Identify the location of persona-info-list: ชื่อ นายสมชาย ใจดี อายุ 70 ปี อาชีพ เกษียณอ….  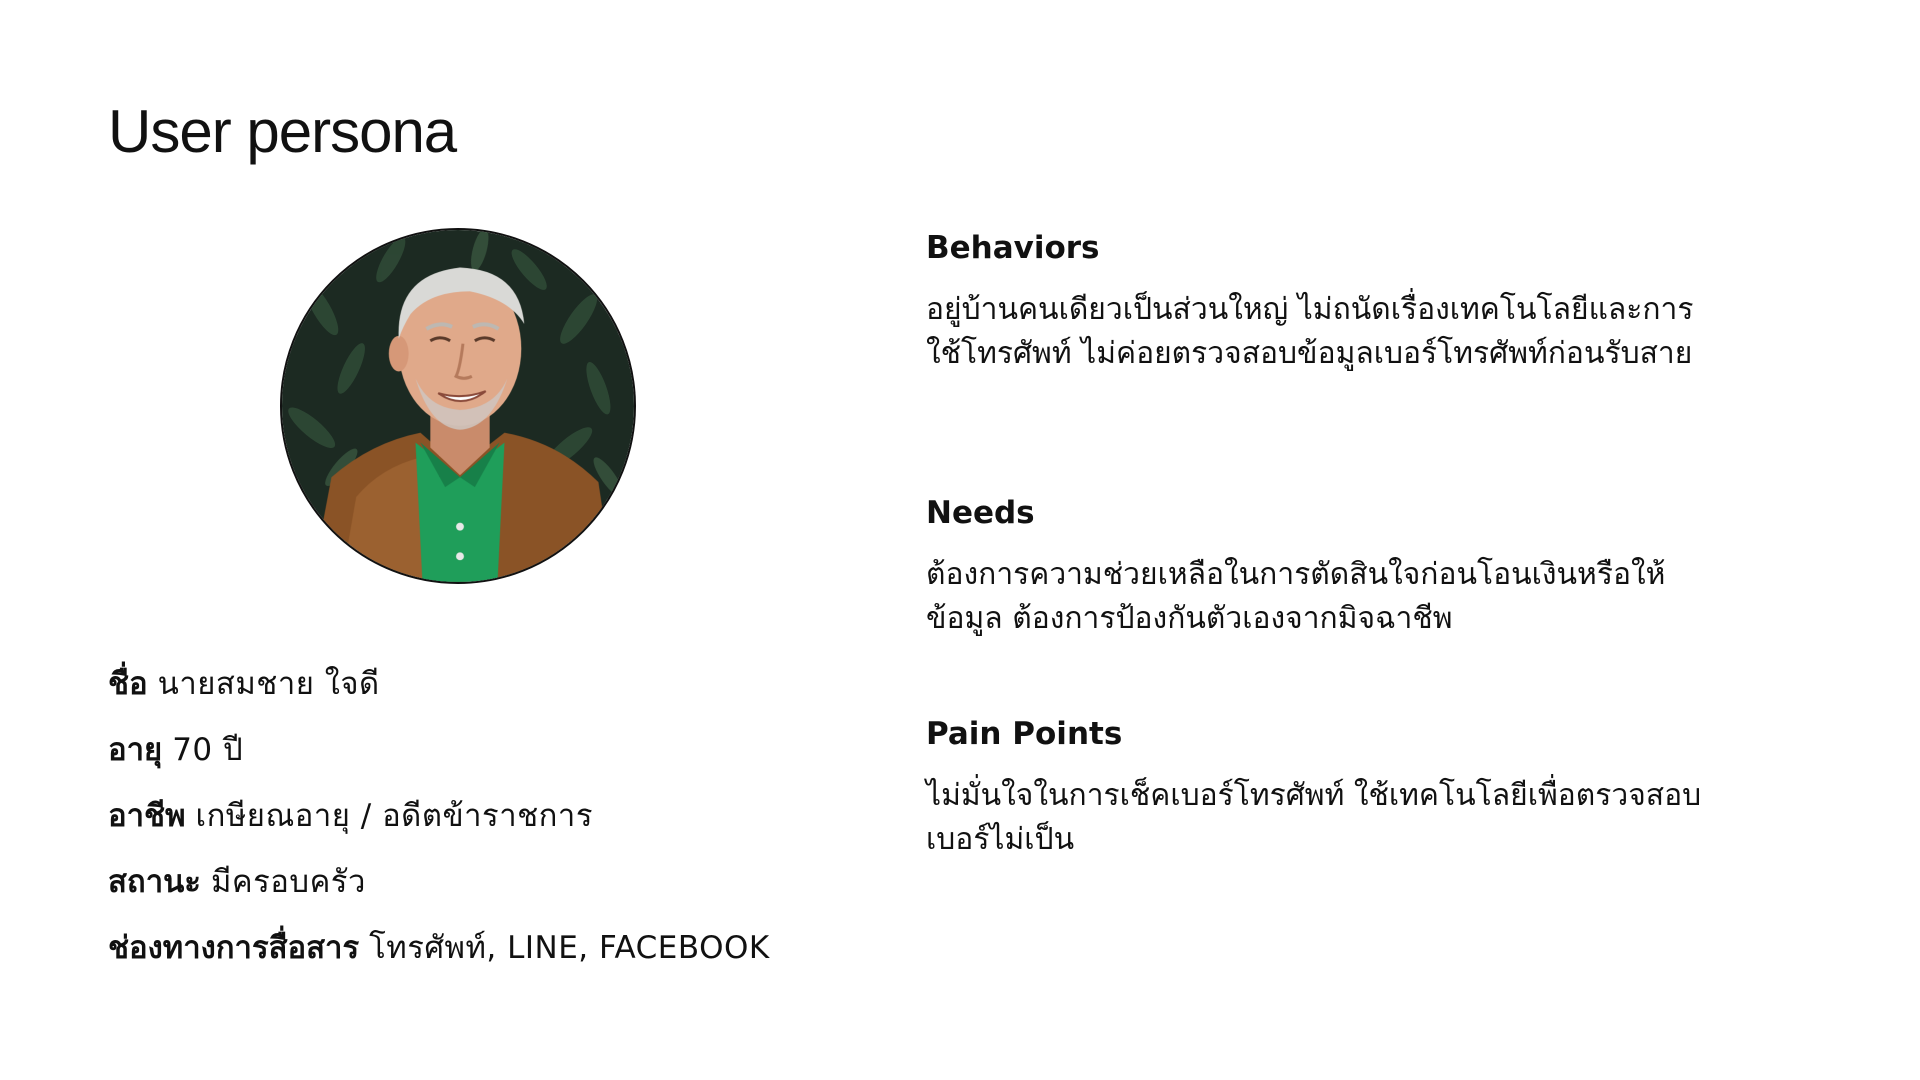
(439, 827).